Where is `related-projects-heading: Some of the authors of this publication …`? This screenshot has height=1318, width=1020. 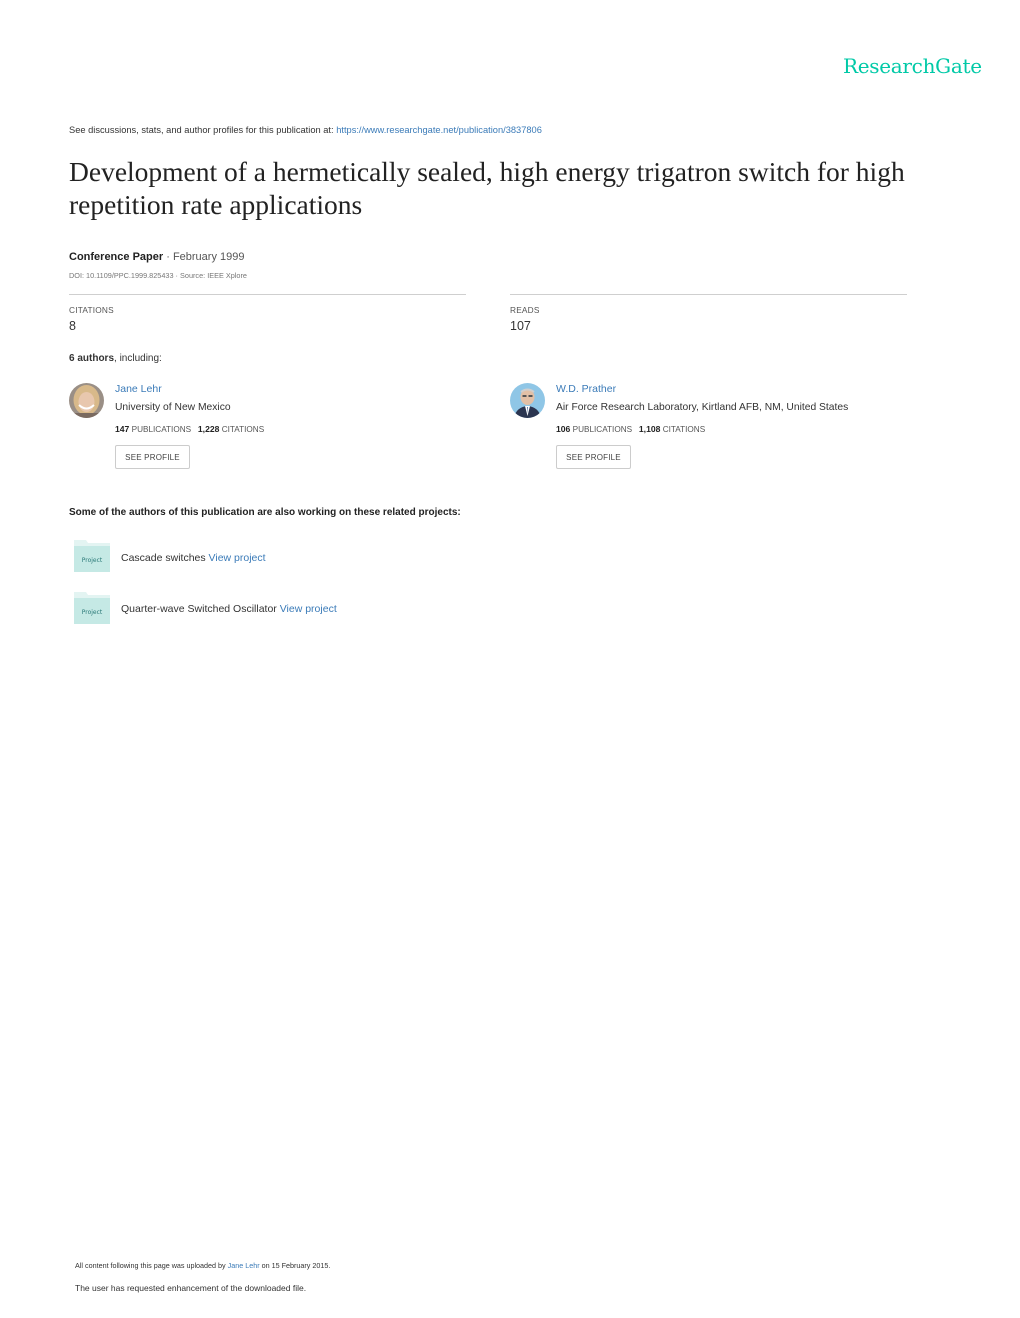
related-projects-heading: Some of the authors of this publication … is located at coordinates (265, 512).